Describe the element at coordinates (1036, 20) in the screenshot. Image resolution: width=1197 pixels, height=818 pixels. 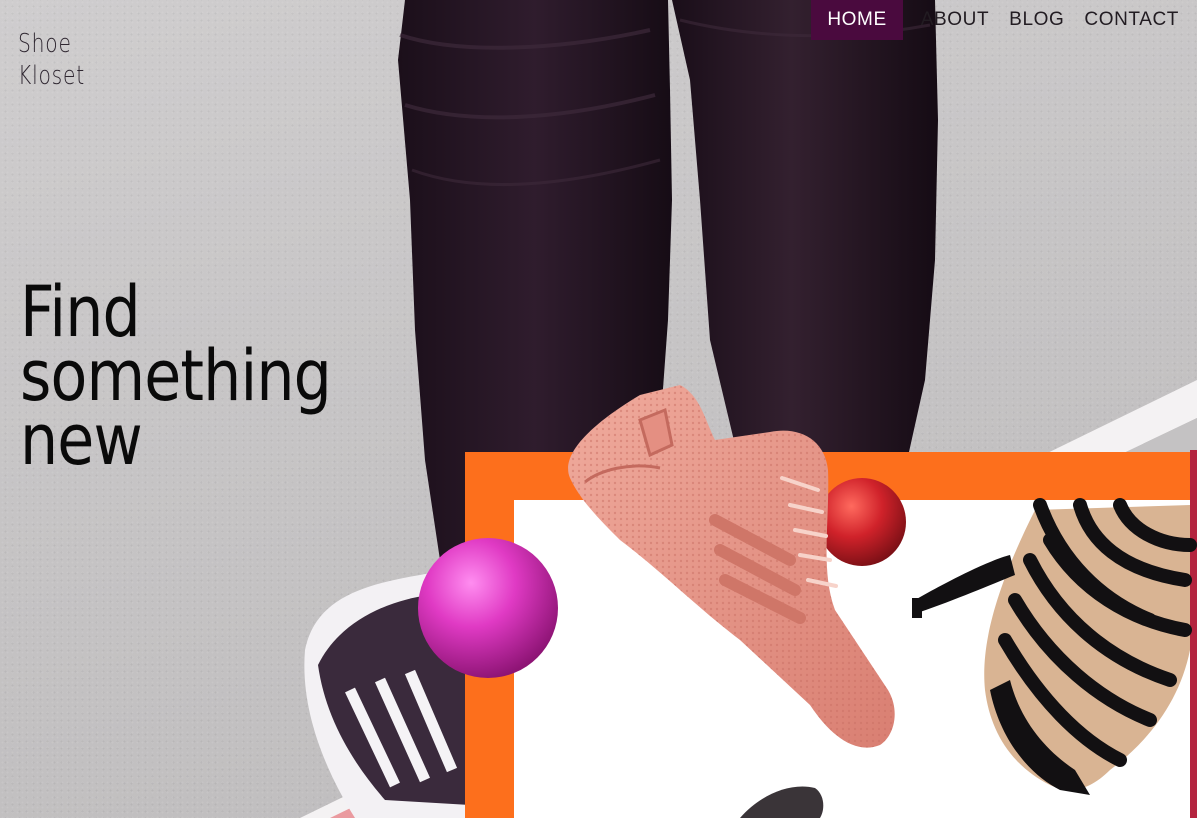
I see `nav-blog: BLOG` at that location.